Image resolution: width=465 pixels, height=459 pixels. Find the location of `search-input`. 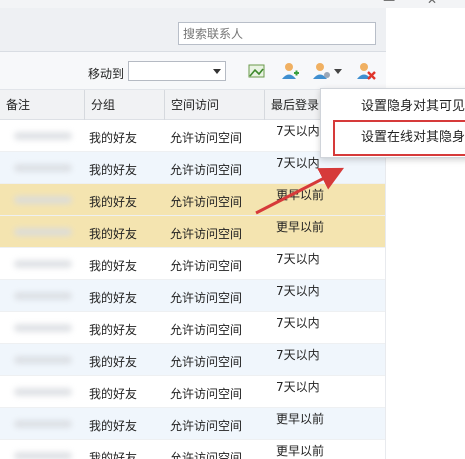

search-input is located at coordinates (277, 33).